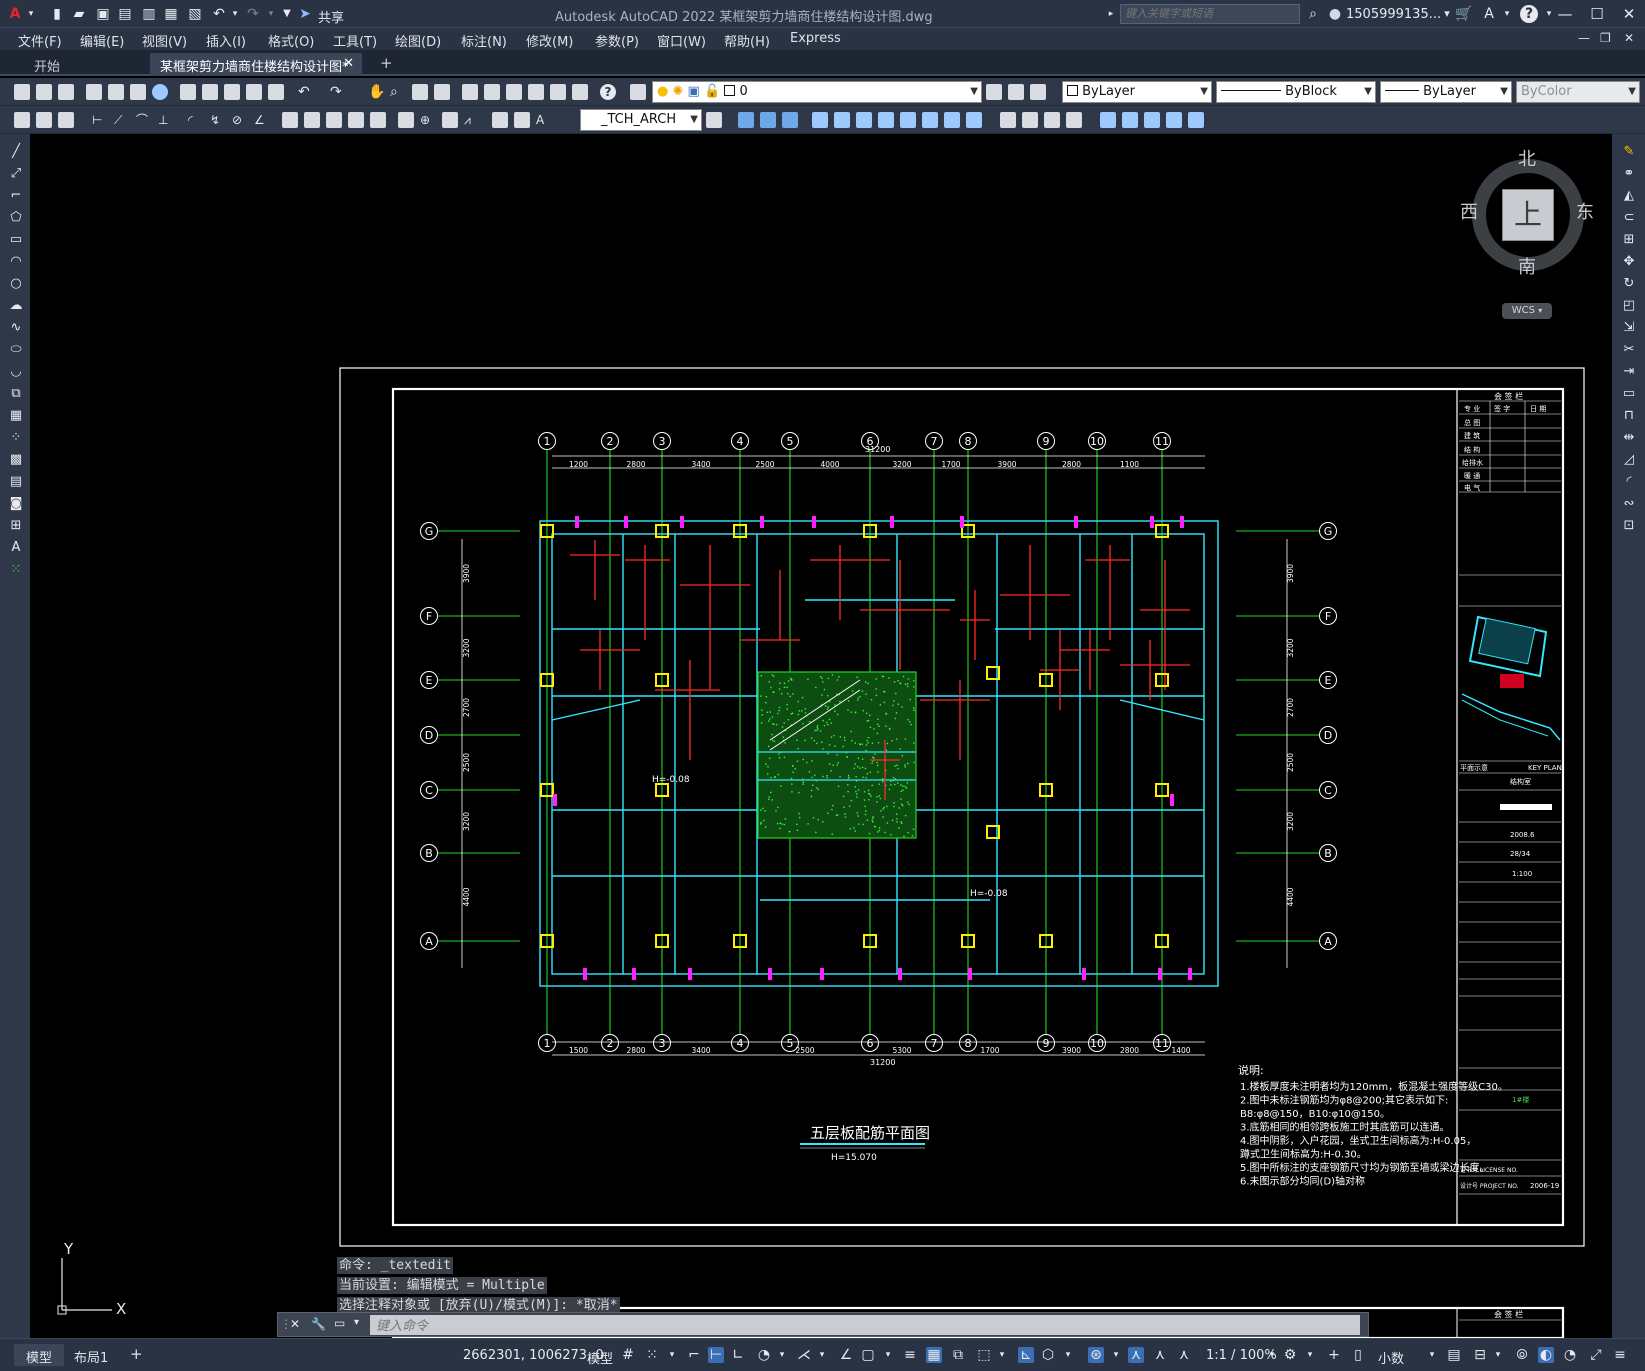 The image size is (1645, 1371). Describe the element at coordinates (376, 92) in the screenshot. I see `pan-icon: ✋` at that location.